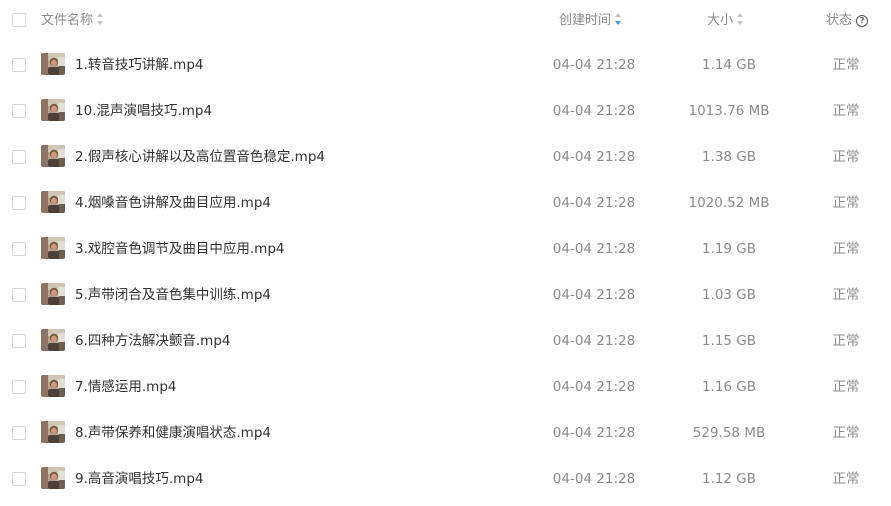 Image resolution: width=891 pixels, height=506 pixels. What do you see at coordinates (445, 295) in the screenshot?
I see `file-row: 5.声带闭合及音色集中训练.mp4 04-04 21:28 1.03 GB 正常` at bounding box center [445, 295].